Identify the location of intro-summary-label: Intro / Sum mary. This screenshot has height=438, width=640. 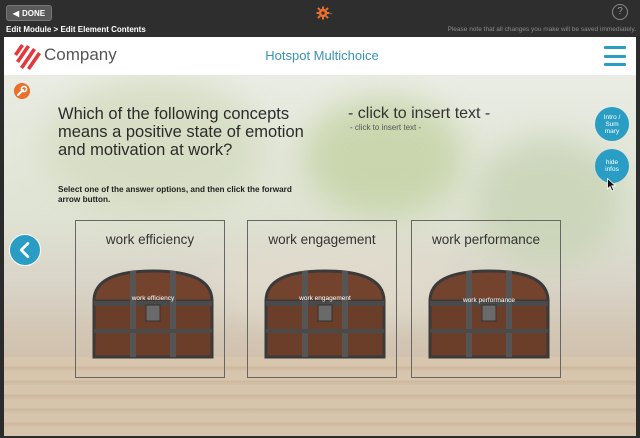
(612, 124).